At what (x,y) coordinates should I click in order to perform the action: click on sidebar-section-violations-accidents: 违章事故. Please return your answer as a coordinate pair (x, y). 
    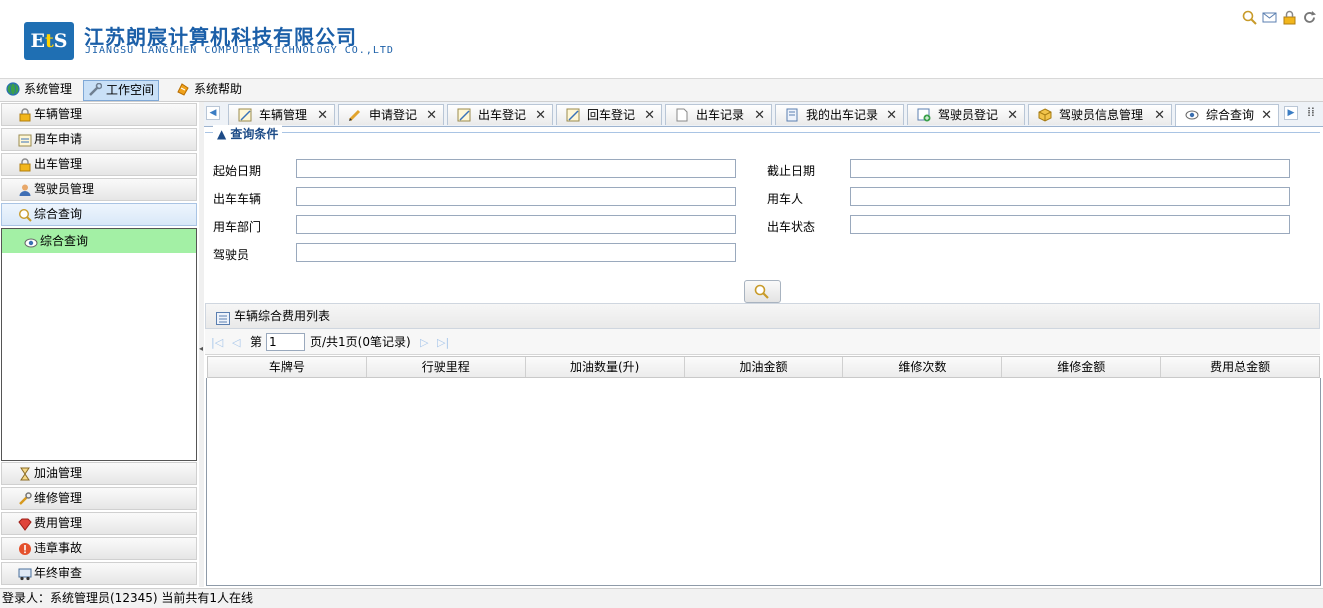
    Looking at the image, I should click on (99, 548).